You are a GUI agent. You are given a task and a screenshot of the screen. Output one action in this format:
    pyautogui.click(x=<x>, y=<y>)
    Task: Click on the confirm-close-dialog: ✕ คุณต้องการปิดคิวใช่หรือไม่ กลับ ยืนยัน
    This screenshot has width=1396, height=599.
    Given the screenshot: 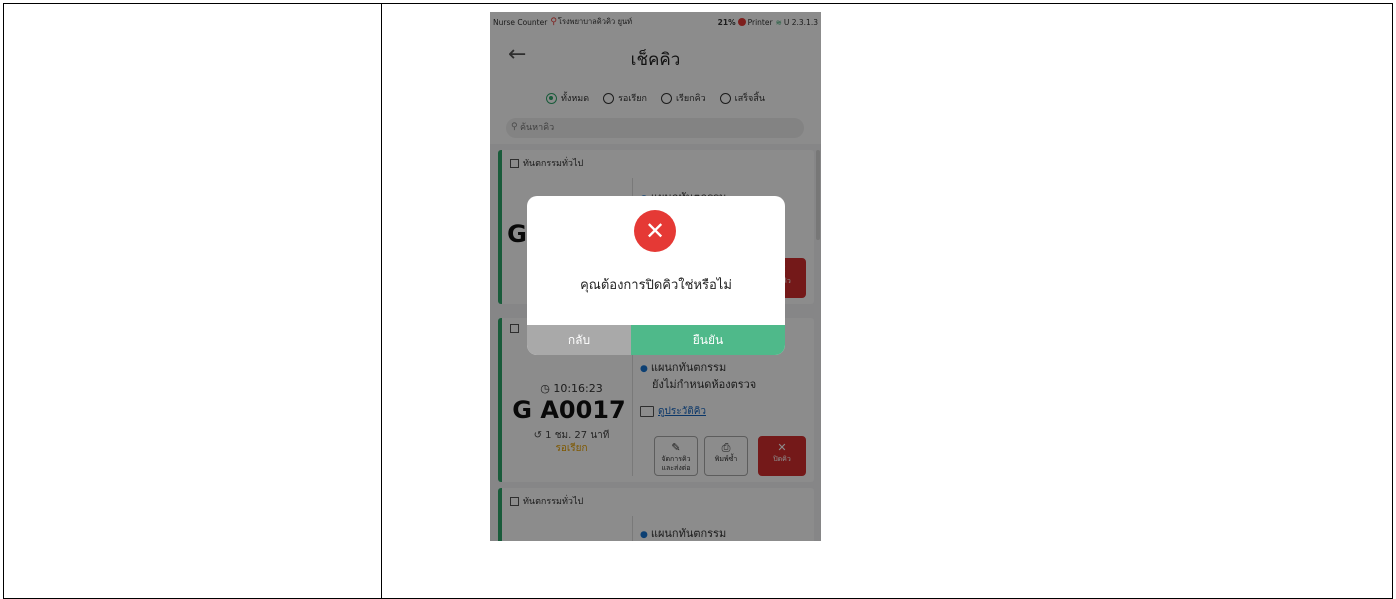 What is the action you would take?
    pyautogui.click(x=656, y=275)
    